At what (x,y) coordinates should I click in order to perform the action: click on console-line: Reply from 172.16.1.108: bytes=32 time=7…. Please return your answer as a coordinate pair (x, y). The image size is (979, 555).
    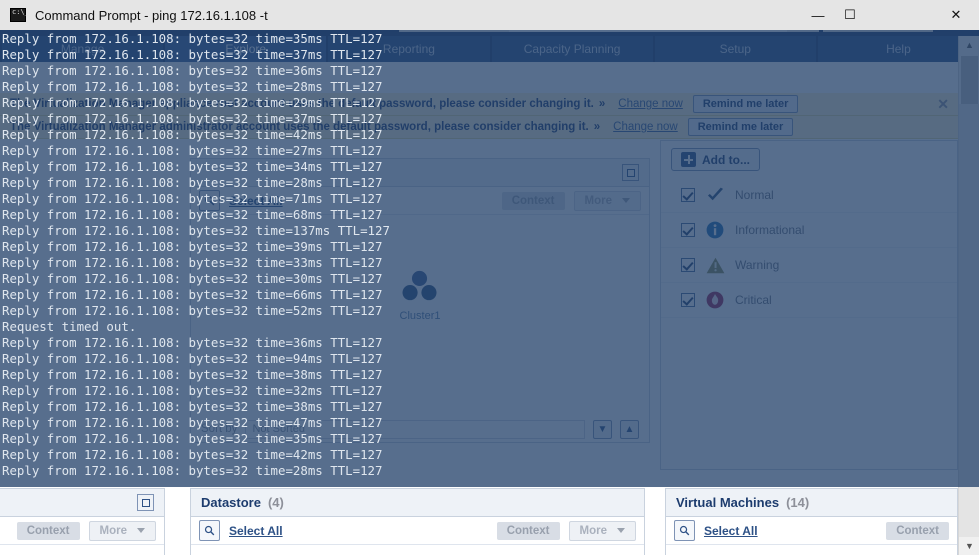
    Looking at the image, I should click on (192, 198).